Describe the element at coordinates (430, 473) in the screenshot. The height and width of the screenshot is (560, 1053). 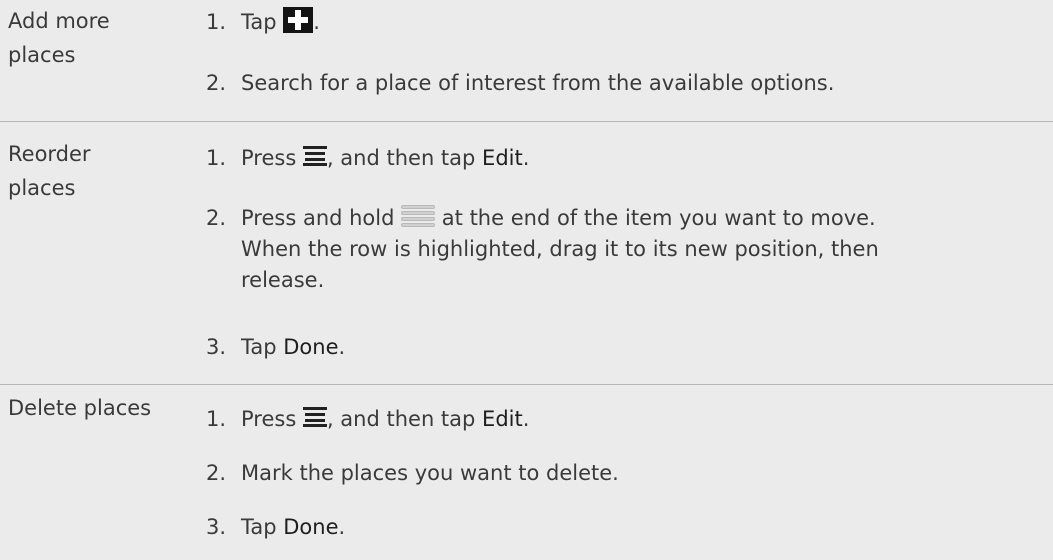
I see `step-text: Mark the places you want to delete.` at that location.